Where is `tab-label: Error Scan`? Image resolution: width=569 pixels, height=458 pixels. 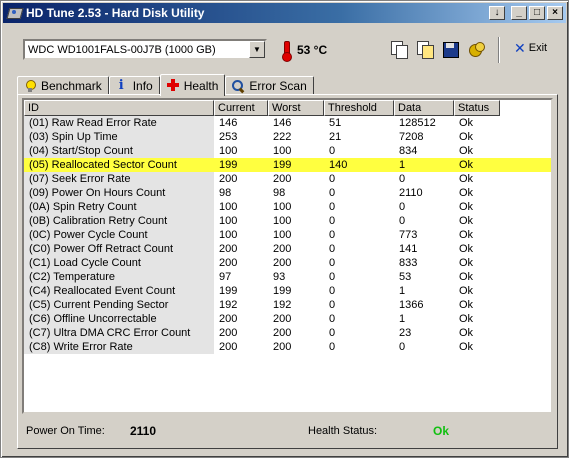 tab-label: Error Scan is located at coordinates (278, 86).